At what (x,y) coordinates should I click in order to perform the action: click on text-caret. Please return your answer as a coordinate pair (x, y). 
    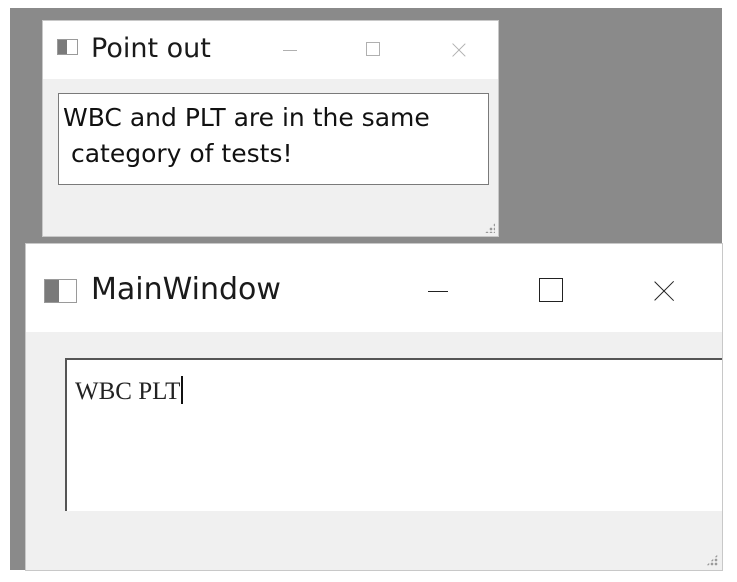
    Looking at the image, I should click on (182, 390).